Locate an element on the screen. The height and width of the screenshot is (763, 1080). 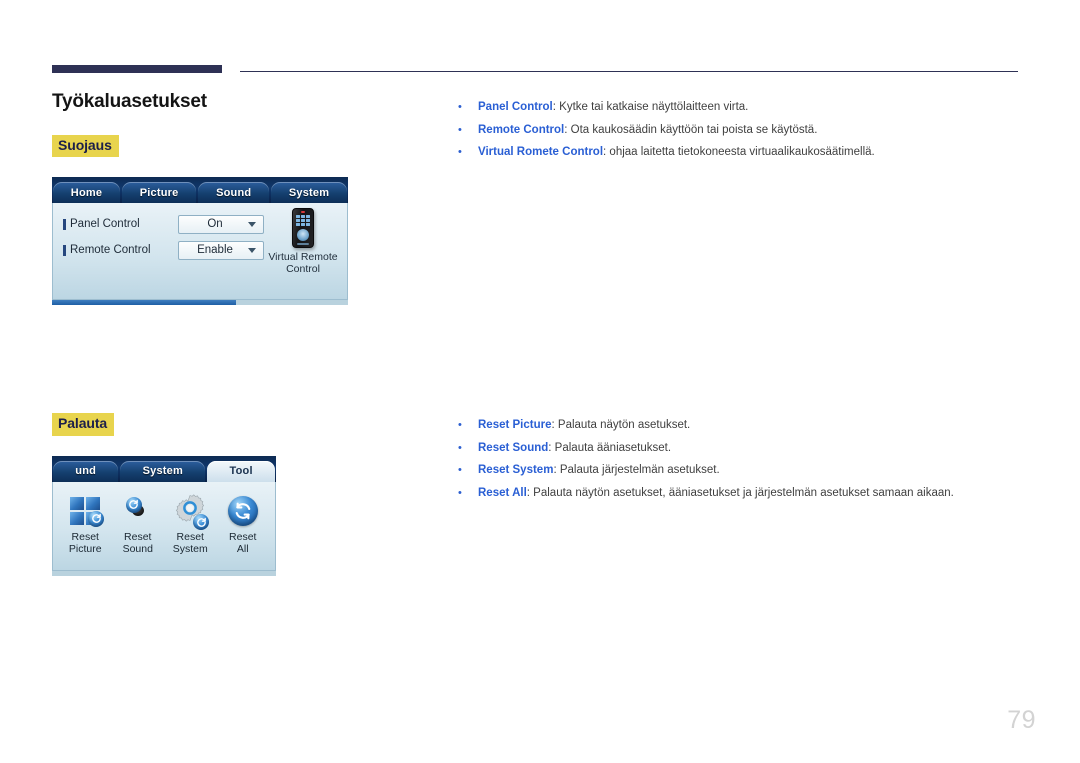
bullet-term: Panel Control is located at coordinates (515, 107).